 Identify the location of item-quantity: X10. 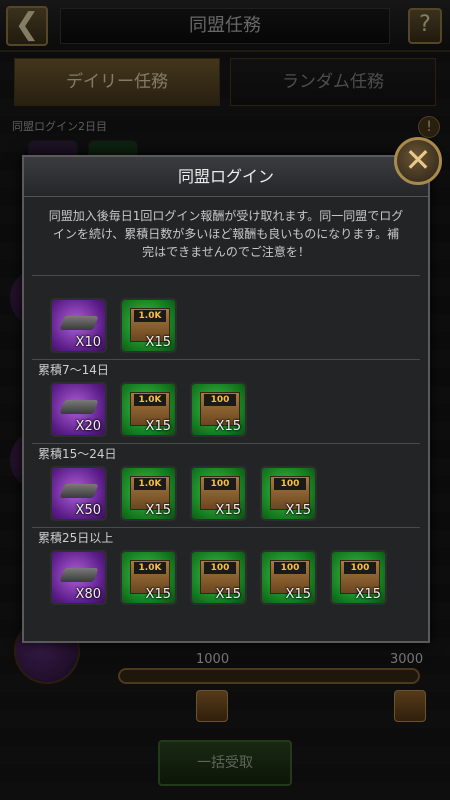
(88, 342).